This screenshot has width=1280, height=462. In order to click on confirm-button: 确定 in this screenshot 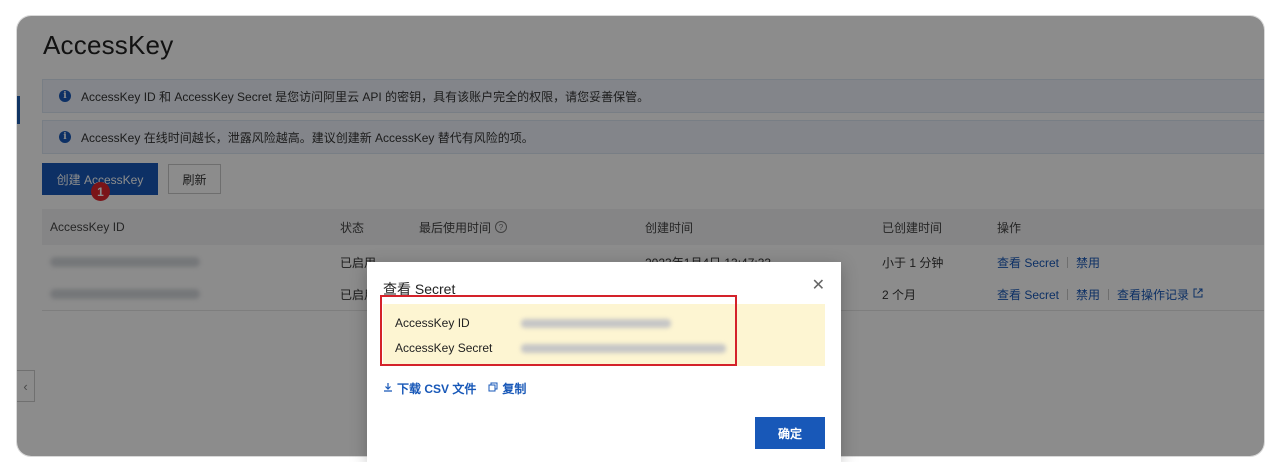, I will do `click(790, 433)`.